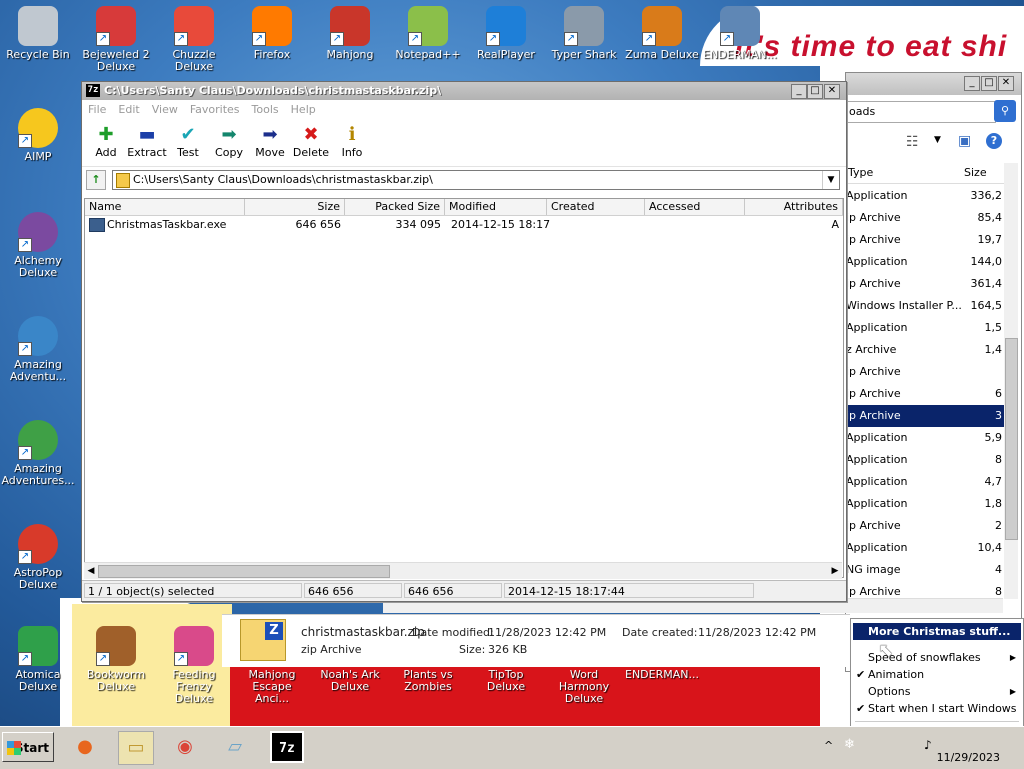  I want to click on desktop-icon-mahjong: ↗ Mahjong, so click(350, 30).